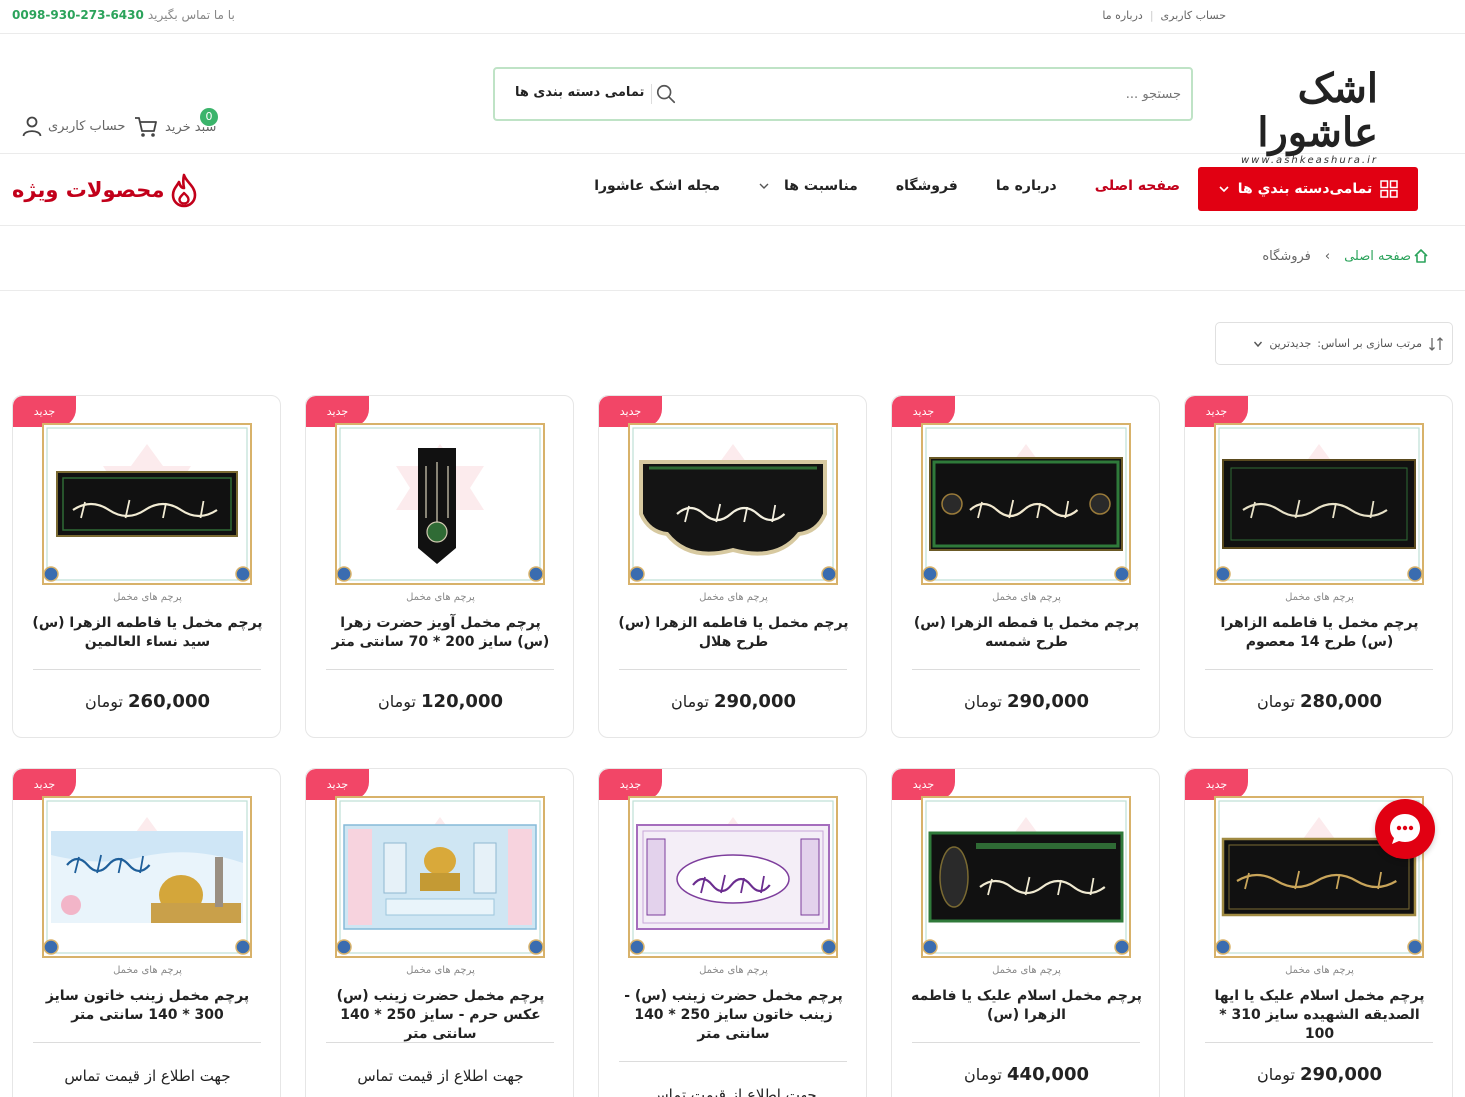 The width and height of the screenshot is (1465, 1097). What do you see at coordinates (88, 190) in the screenshot?
I see `special-products-label: محصولات ویژه` at bounding box center [88, 190].